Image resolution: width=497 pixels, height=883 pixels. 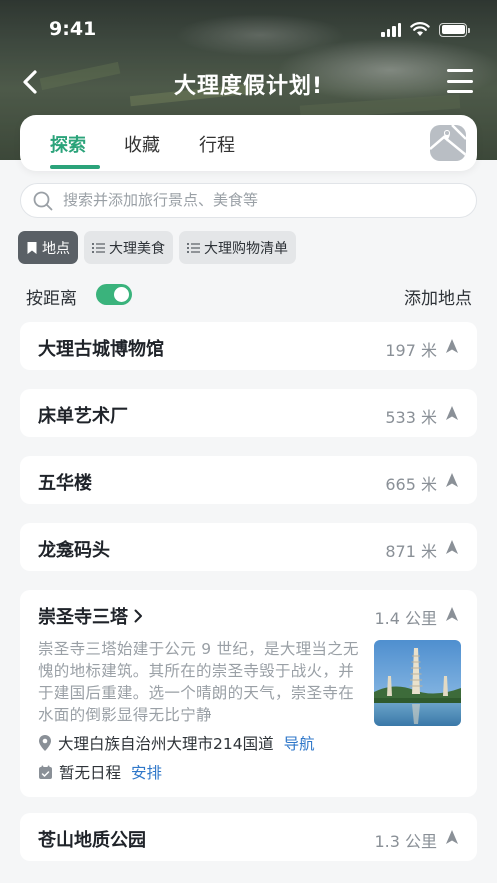 I want to click on status-bar: 9:41, so click(x=248, y=30).